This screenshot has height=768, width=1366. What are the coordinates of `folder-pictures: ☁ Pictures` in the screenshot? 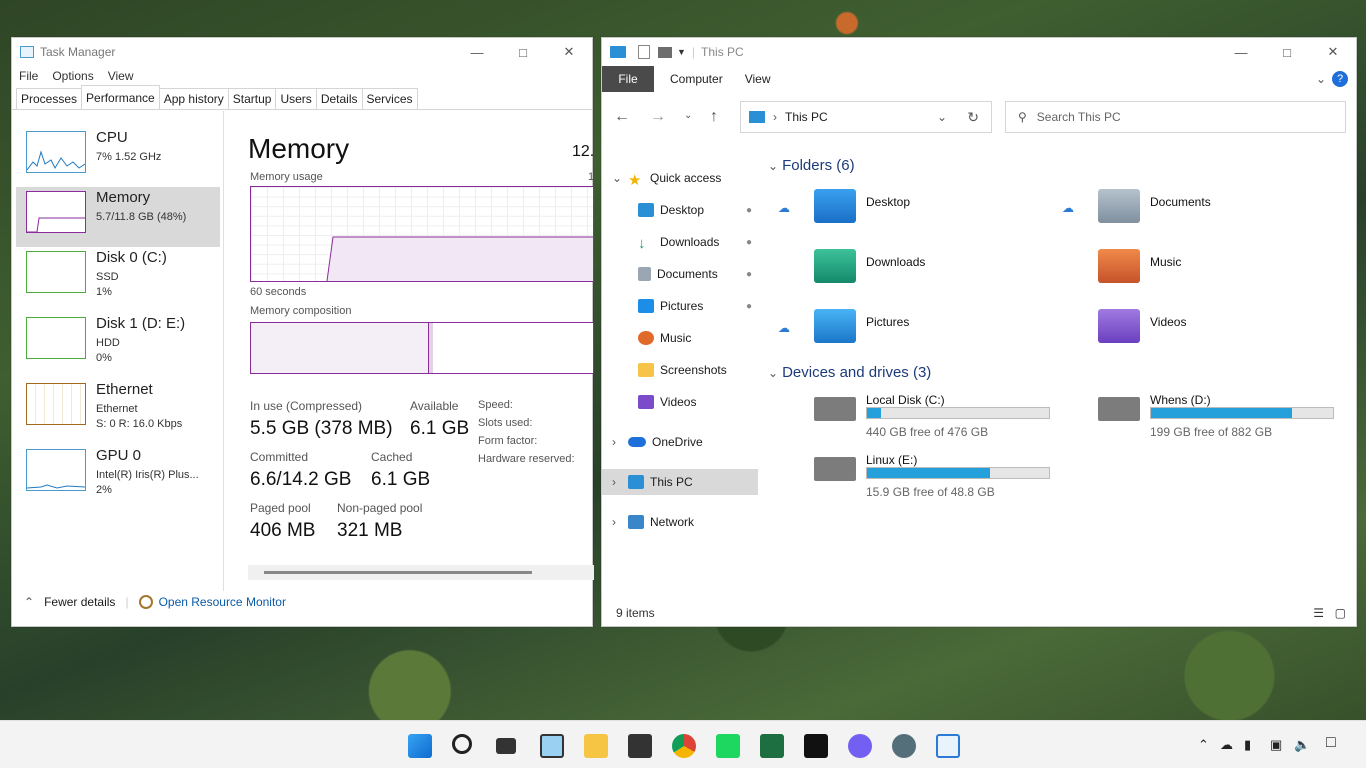 It's located at (872, 329).